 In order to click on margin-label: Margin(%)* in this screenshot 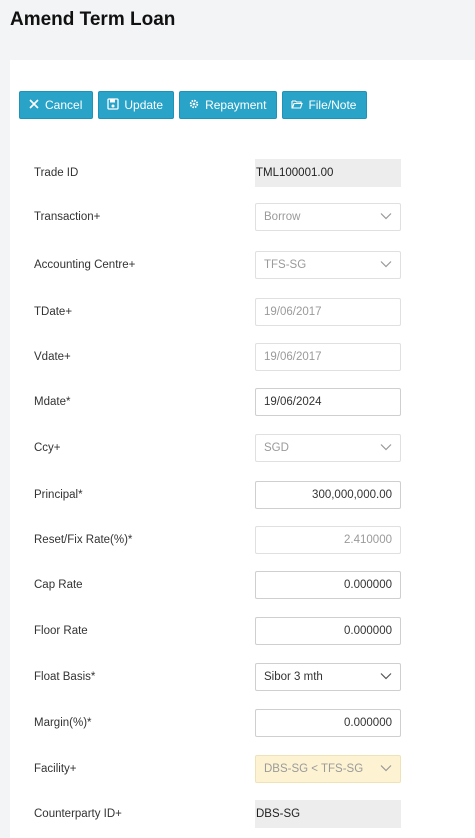, I will do `click(63, 723)`.